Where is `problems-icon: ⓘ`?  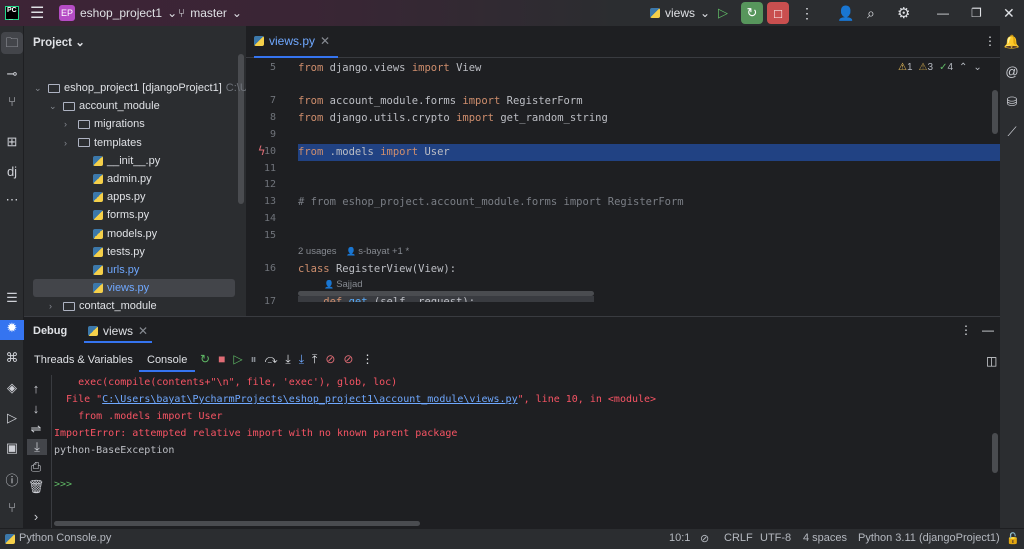
problems-icon: ⓘ is located at coordinates (12, 479).